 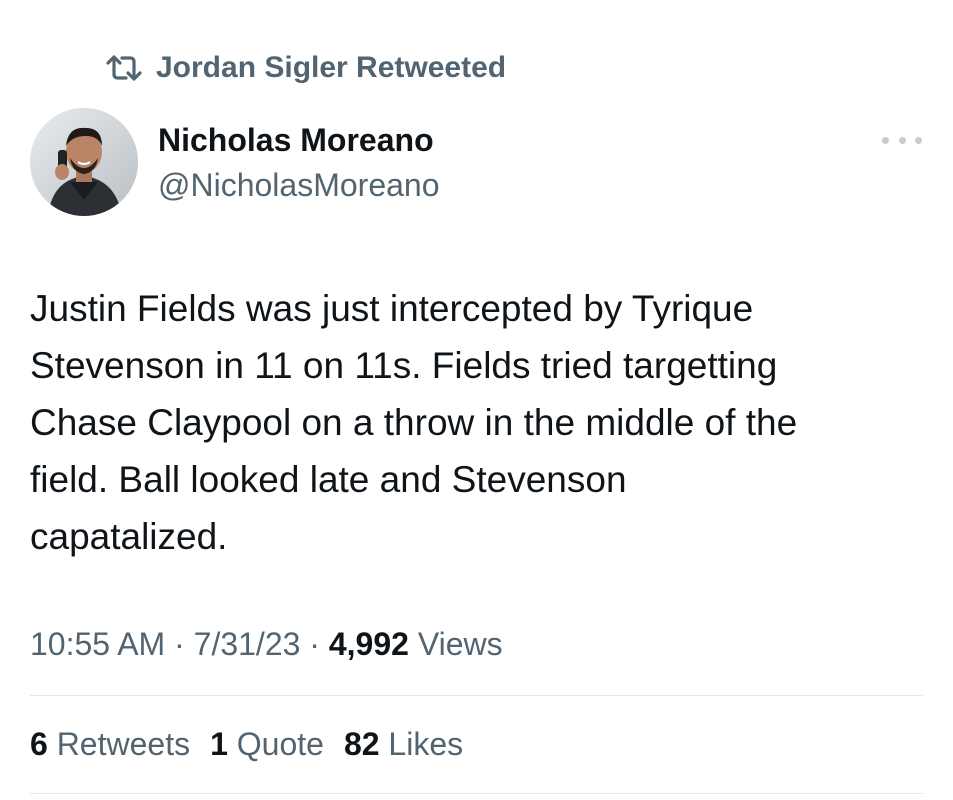 I want to click on quotes-stat: 1 Quote, so click(x=267, y=744).